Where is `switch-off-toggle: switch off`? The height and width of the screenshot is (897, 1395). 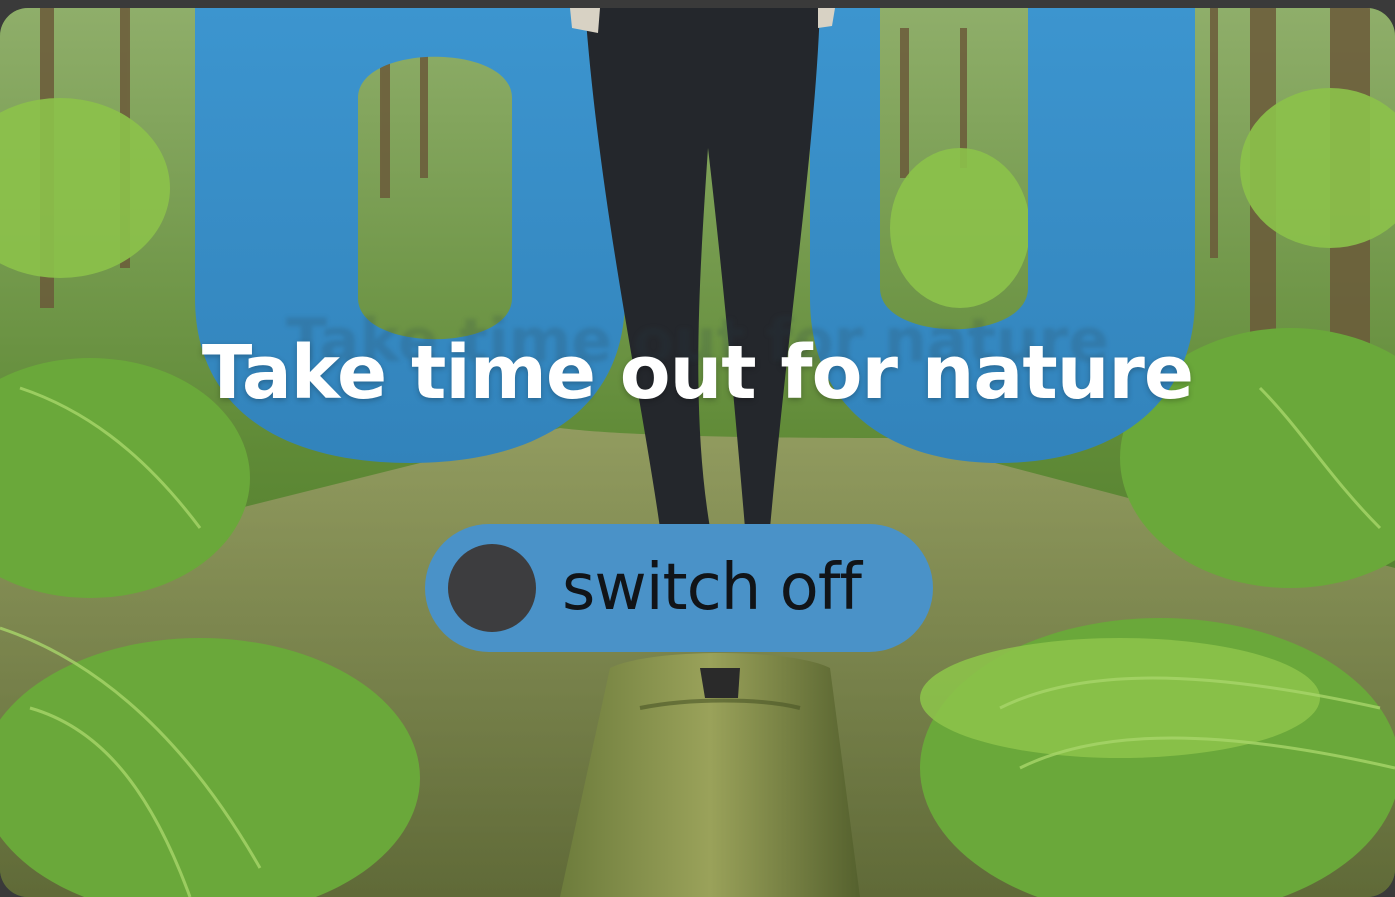
switch-off-toggle: switch off is located at coordinates (679, 588).